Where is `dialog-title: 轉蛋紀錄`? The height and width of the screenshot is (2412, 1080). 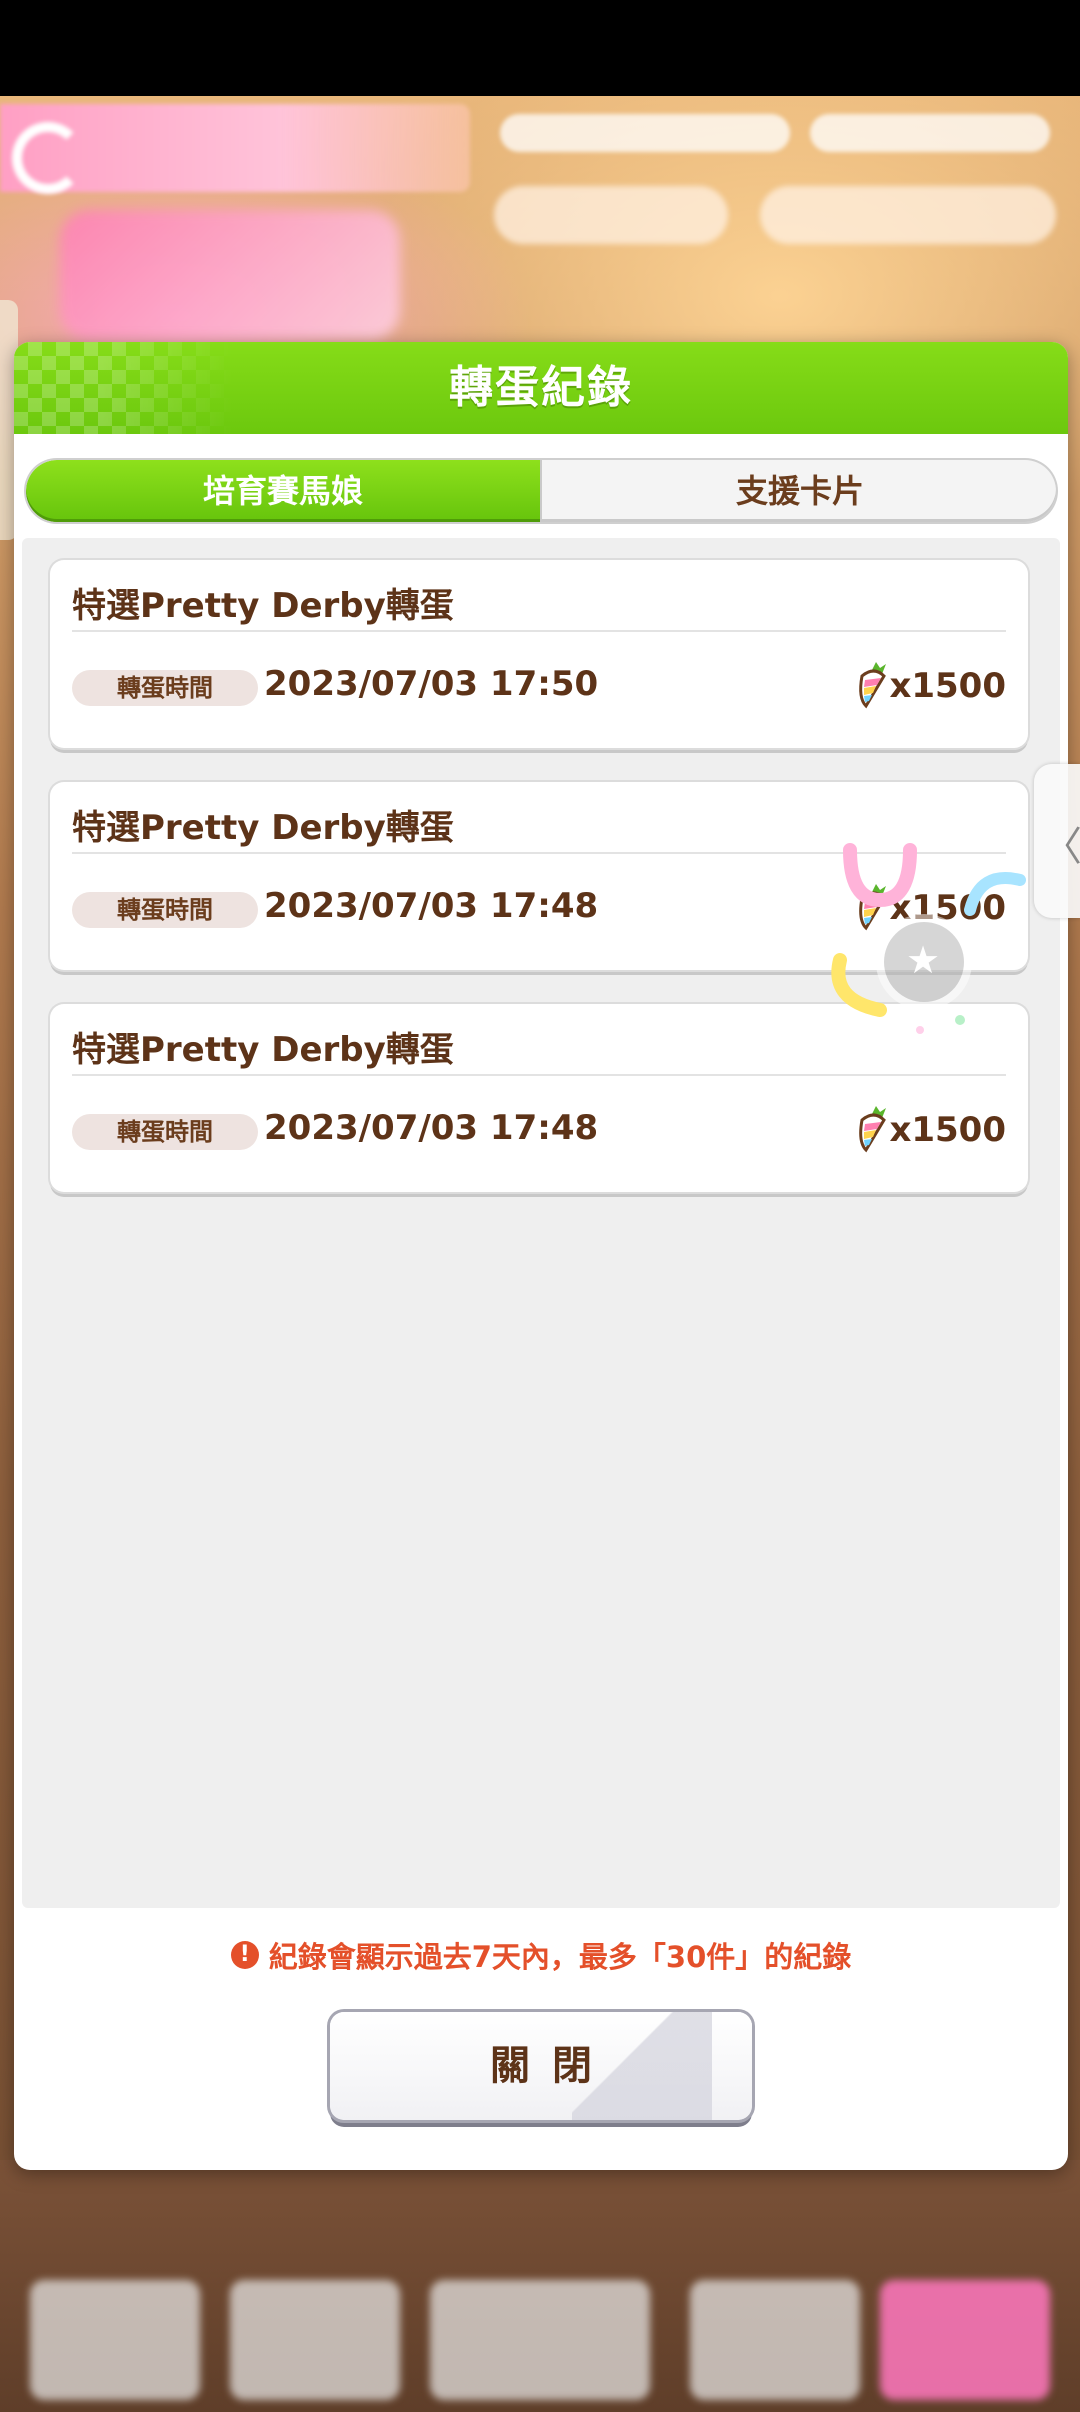 dialog-title: 轉蛋紀錄 is located at coordinates (541, 387).